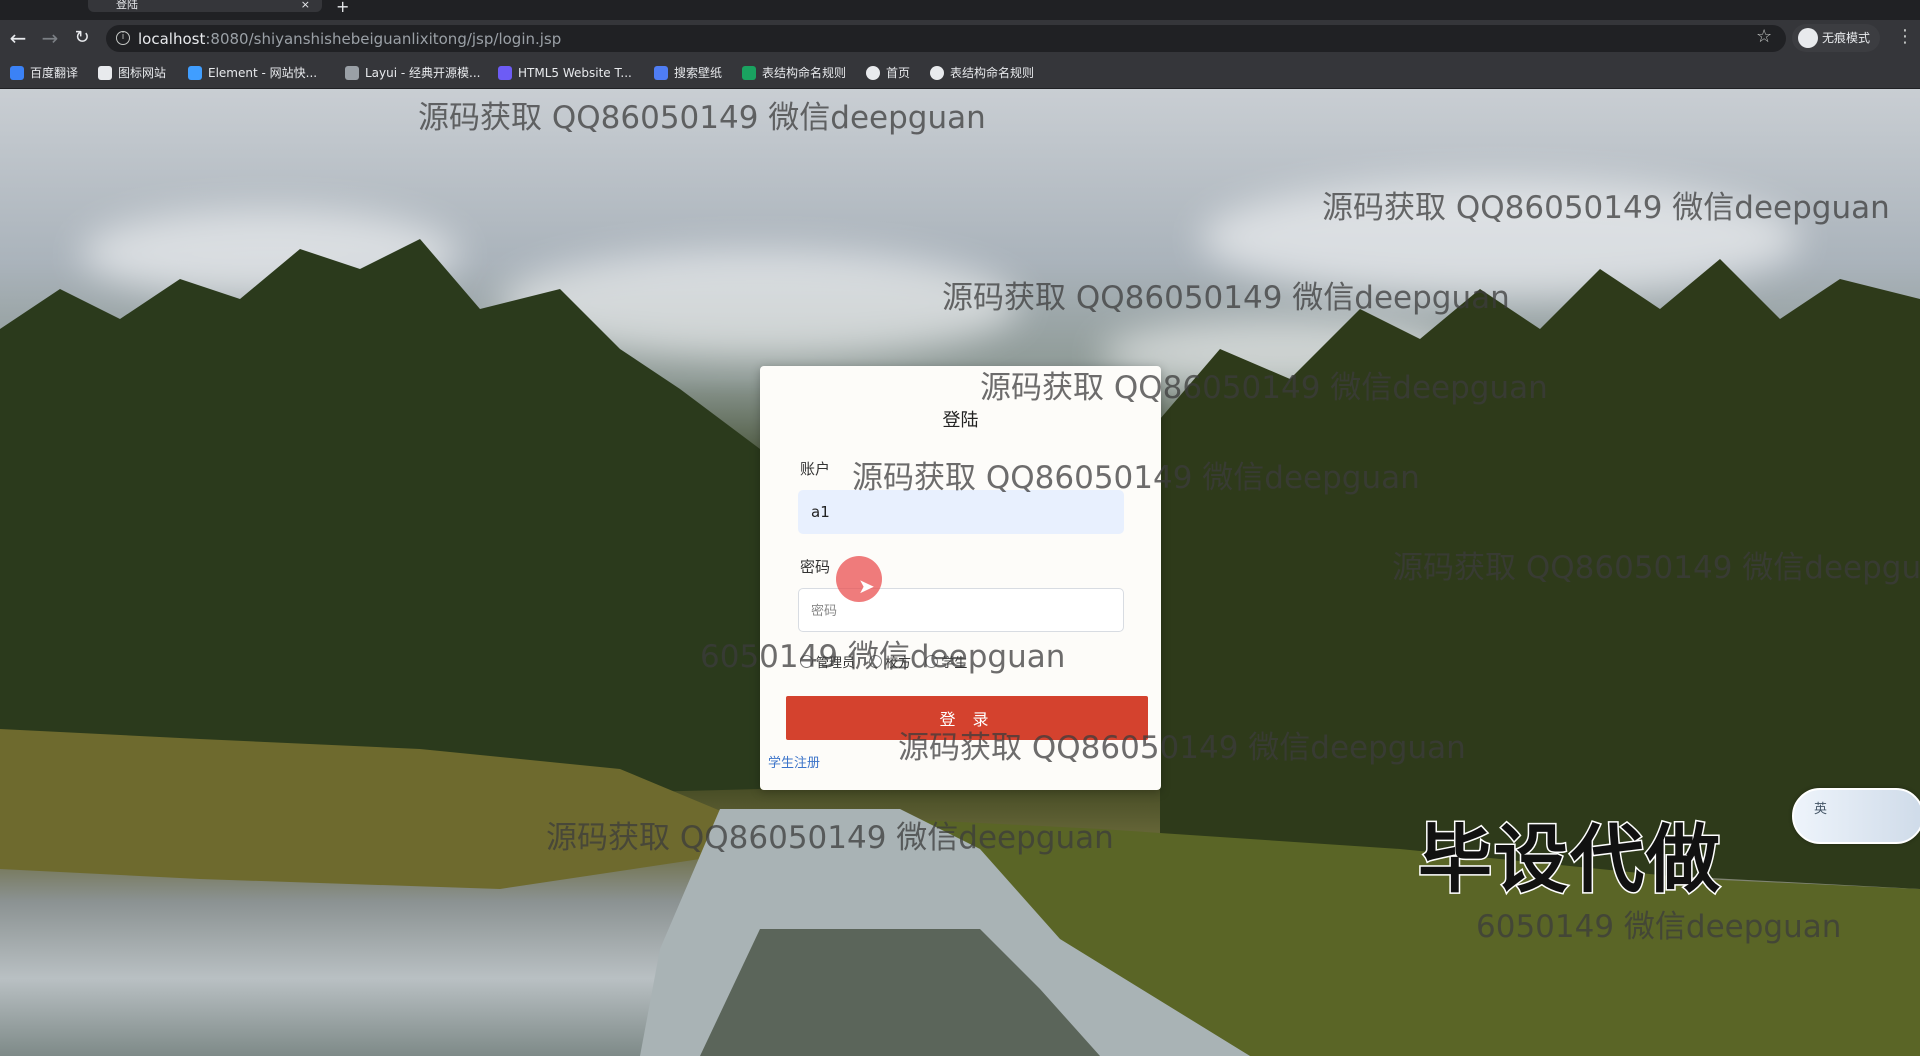  I want to click on site-info-icon: i, so click(123, 38).